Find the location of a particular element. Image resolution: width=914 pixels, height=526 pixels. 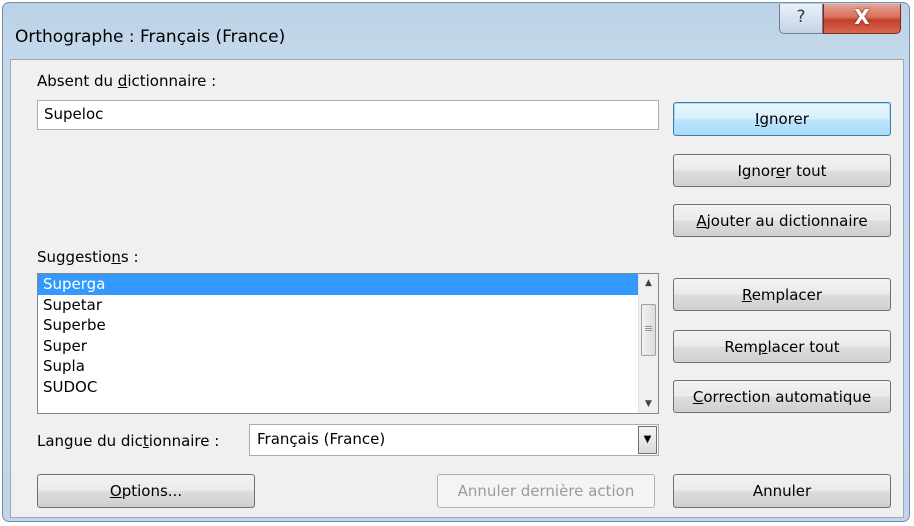

question-mark-icon: ? is located at coordinates (801, 17).